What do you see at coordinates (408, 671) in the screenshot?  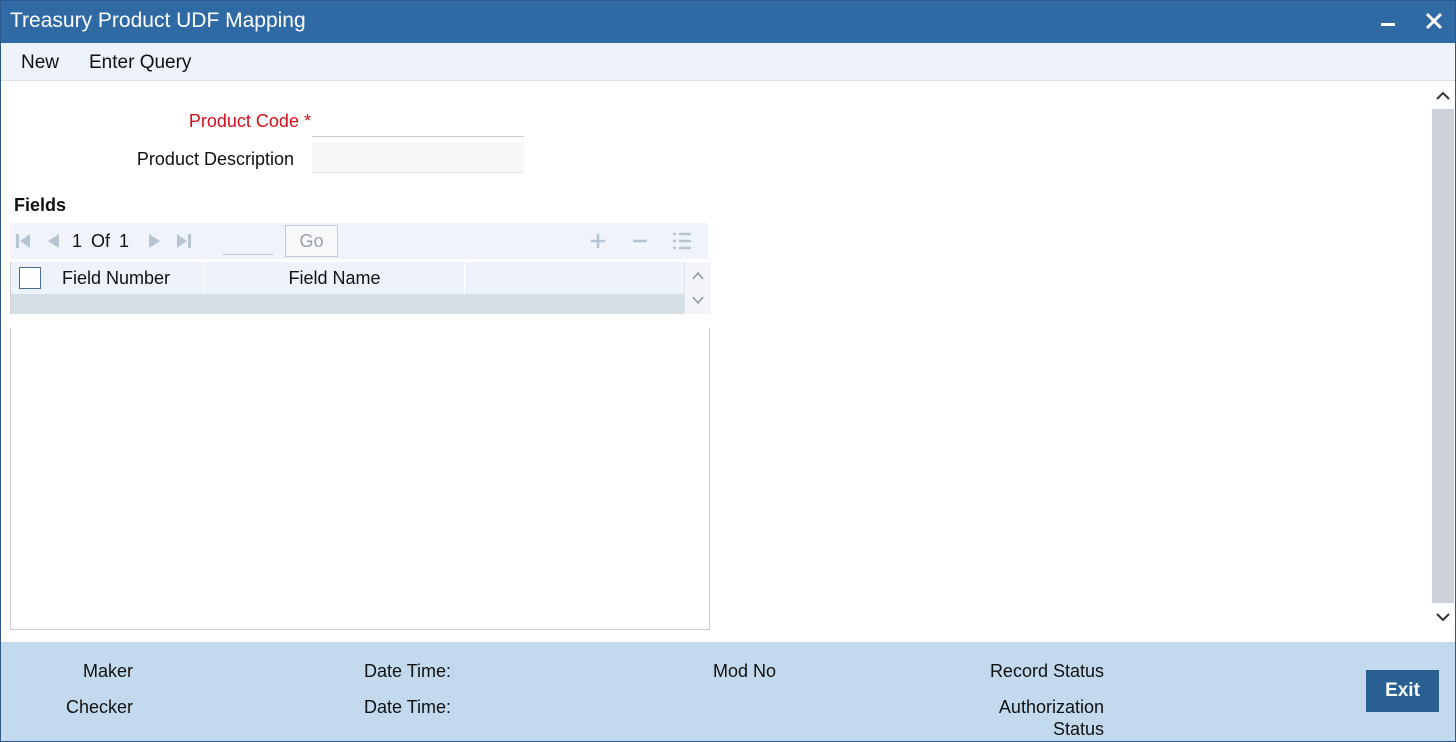 I see `maker-date-time-label: Date Time:` at bounding box center [408, 671].